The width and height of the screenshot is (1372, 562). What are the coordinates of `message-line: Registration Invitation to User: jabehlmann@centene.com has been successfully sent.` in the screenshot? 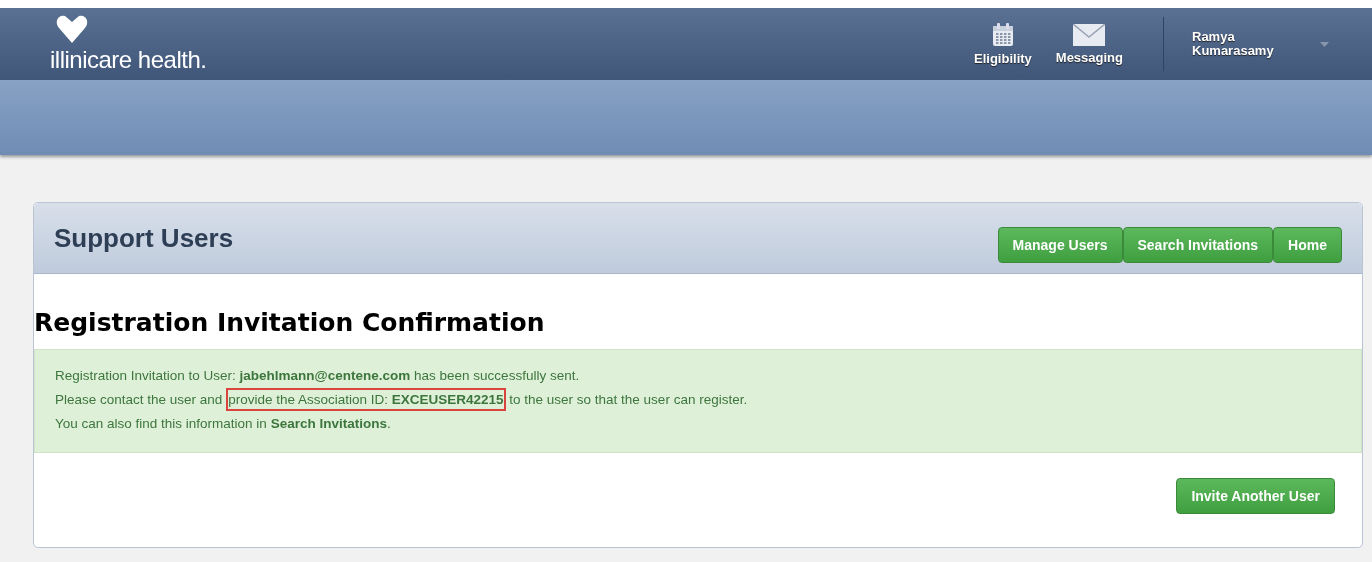 It's located at (318, 376).